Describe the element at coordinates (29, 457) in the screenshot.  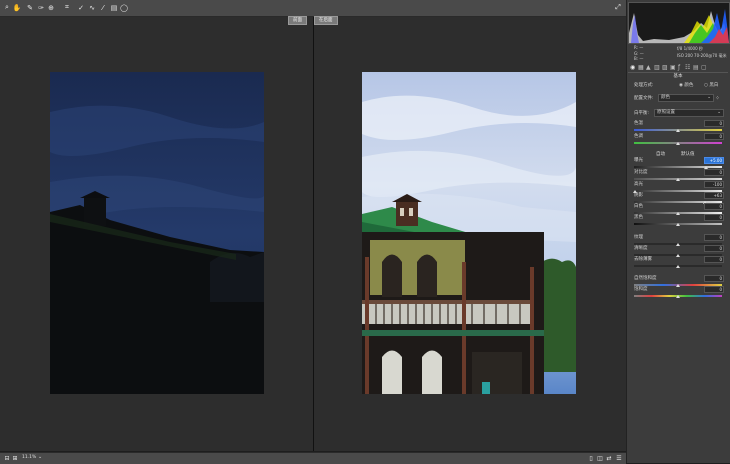
I see `zoom-level: 11.1%` at that location.